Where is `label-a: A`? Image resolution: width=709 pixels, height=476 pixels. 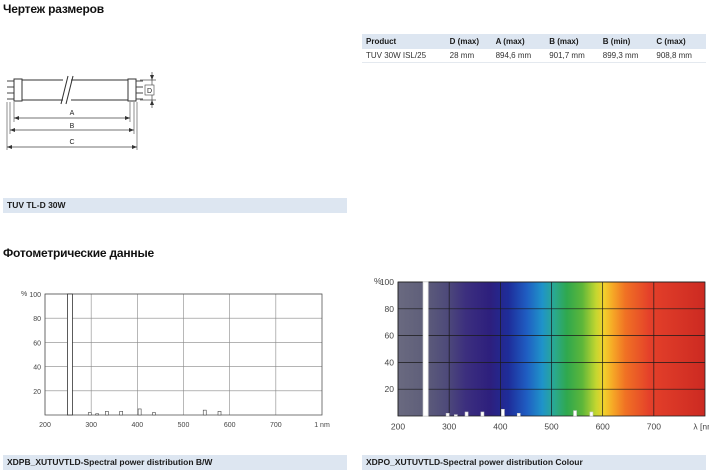 label-a: A is located at coordinates (72, 113).